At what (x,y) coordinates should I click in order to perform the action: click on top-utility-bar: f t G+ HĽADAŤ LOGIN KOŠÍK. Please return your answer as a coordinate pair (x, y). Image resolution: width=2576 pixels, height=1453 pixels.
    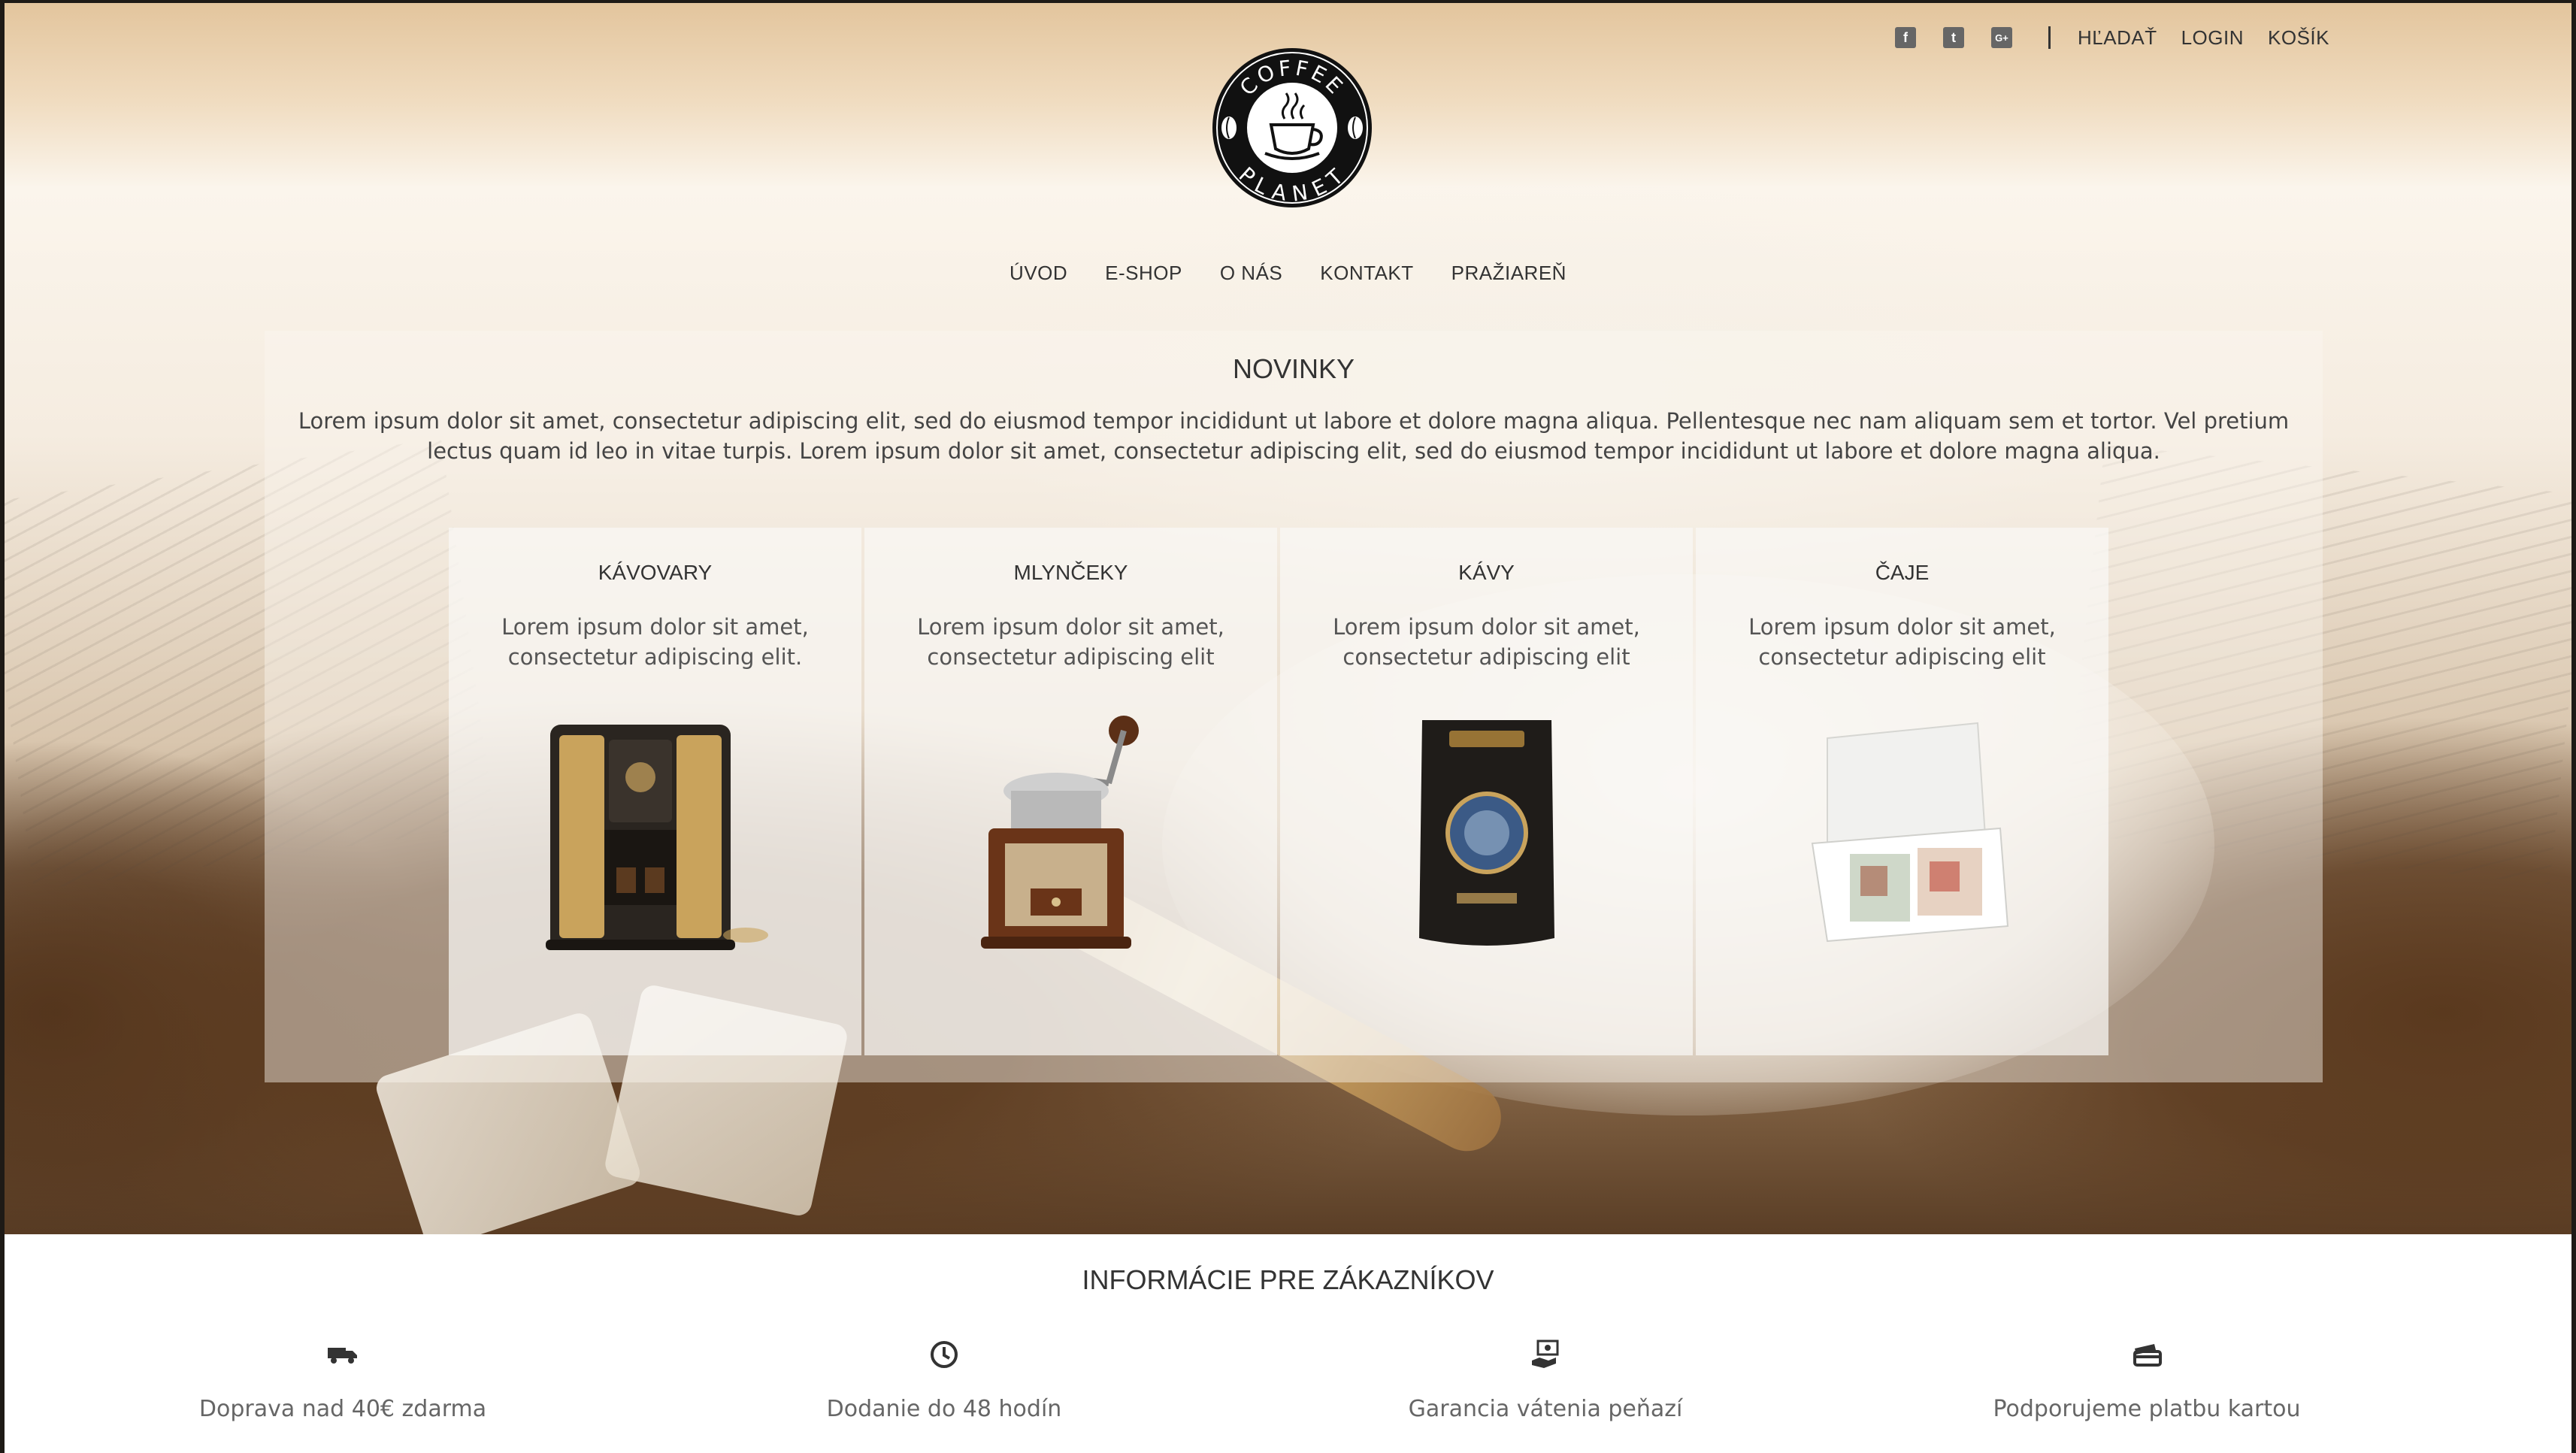
    Looking at the image, I should click on (2112, 38).